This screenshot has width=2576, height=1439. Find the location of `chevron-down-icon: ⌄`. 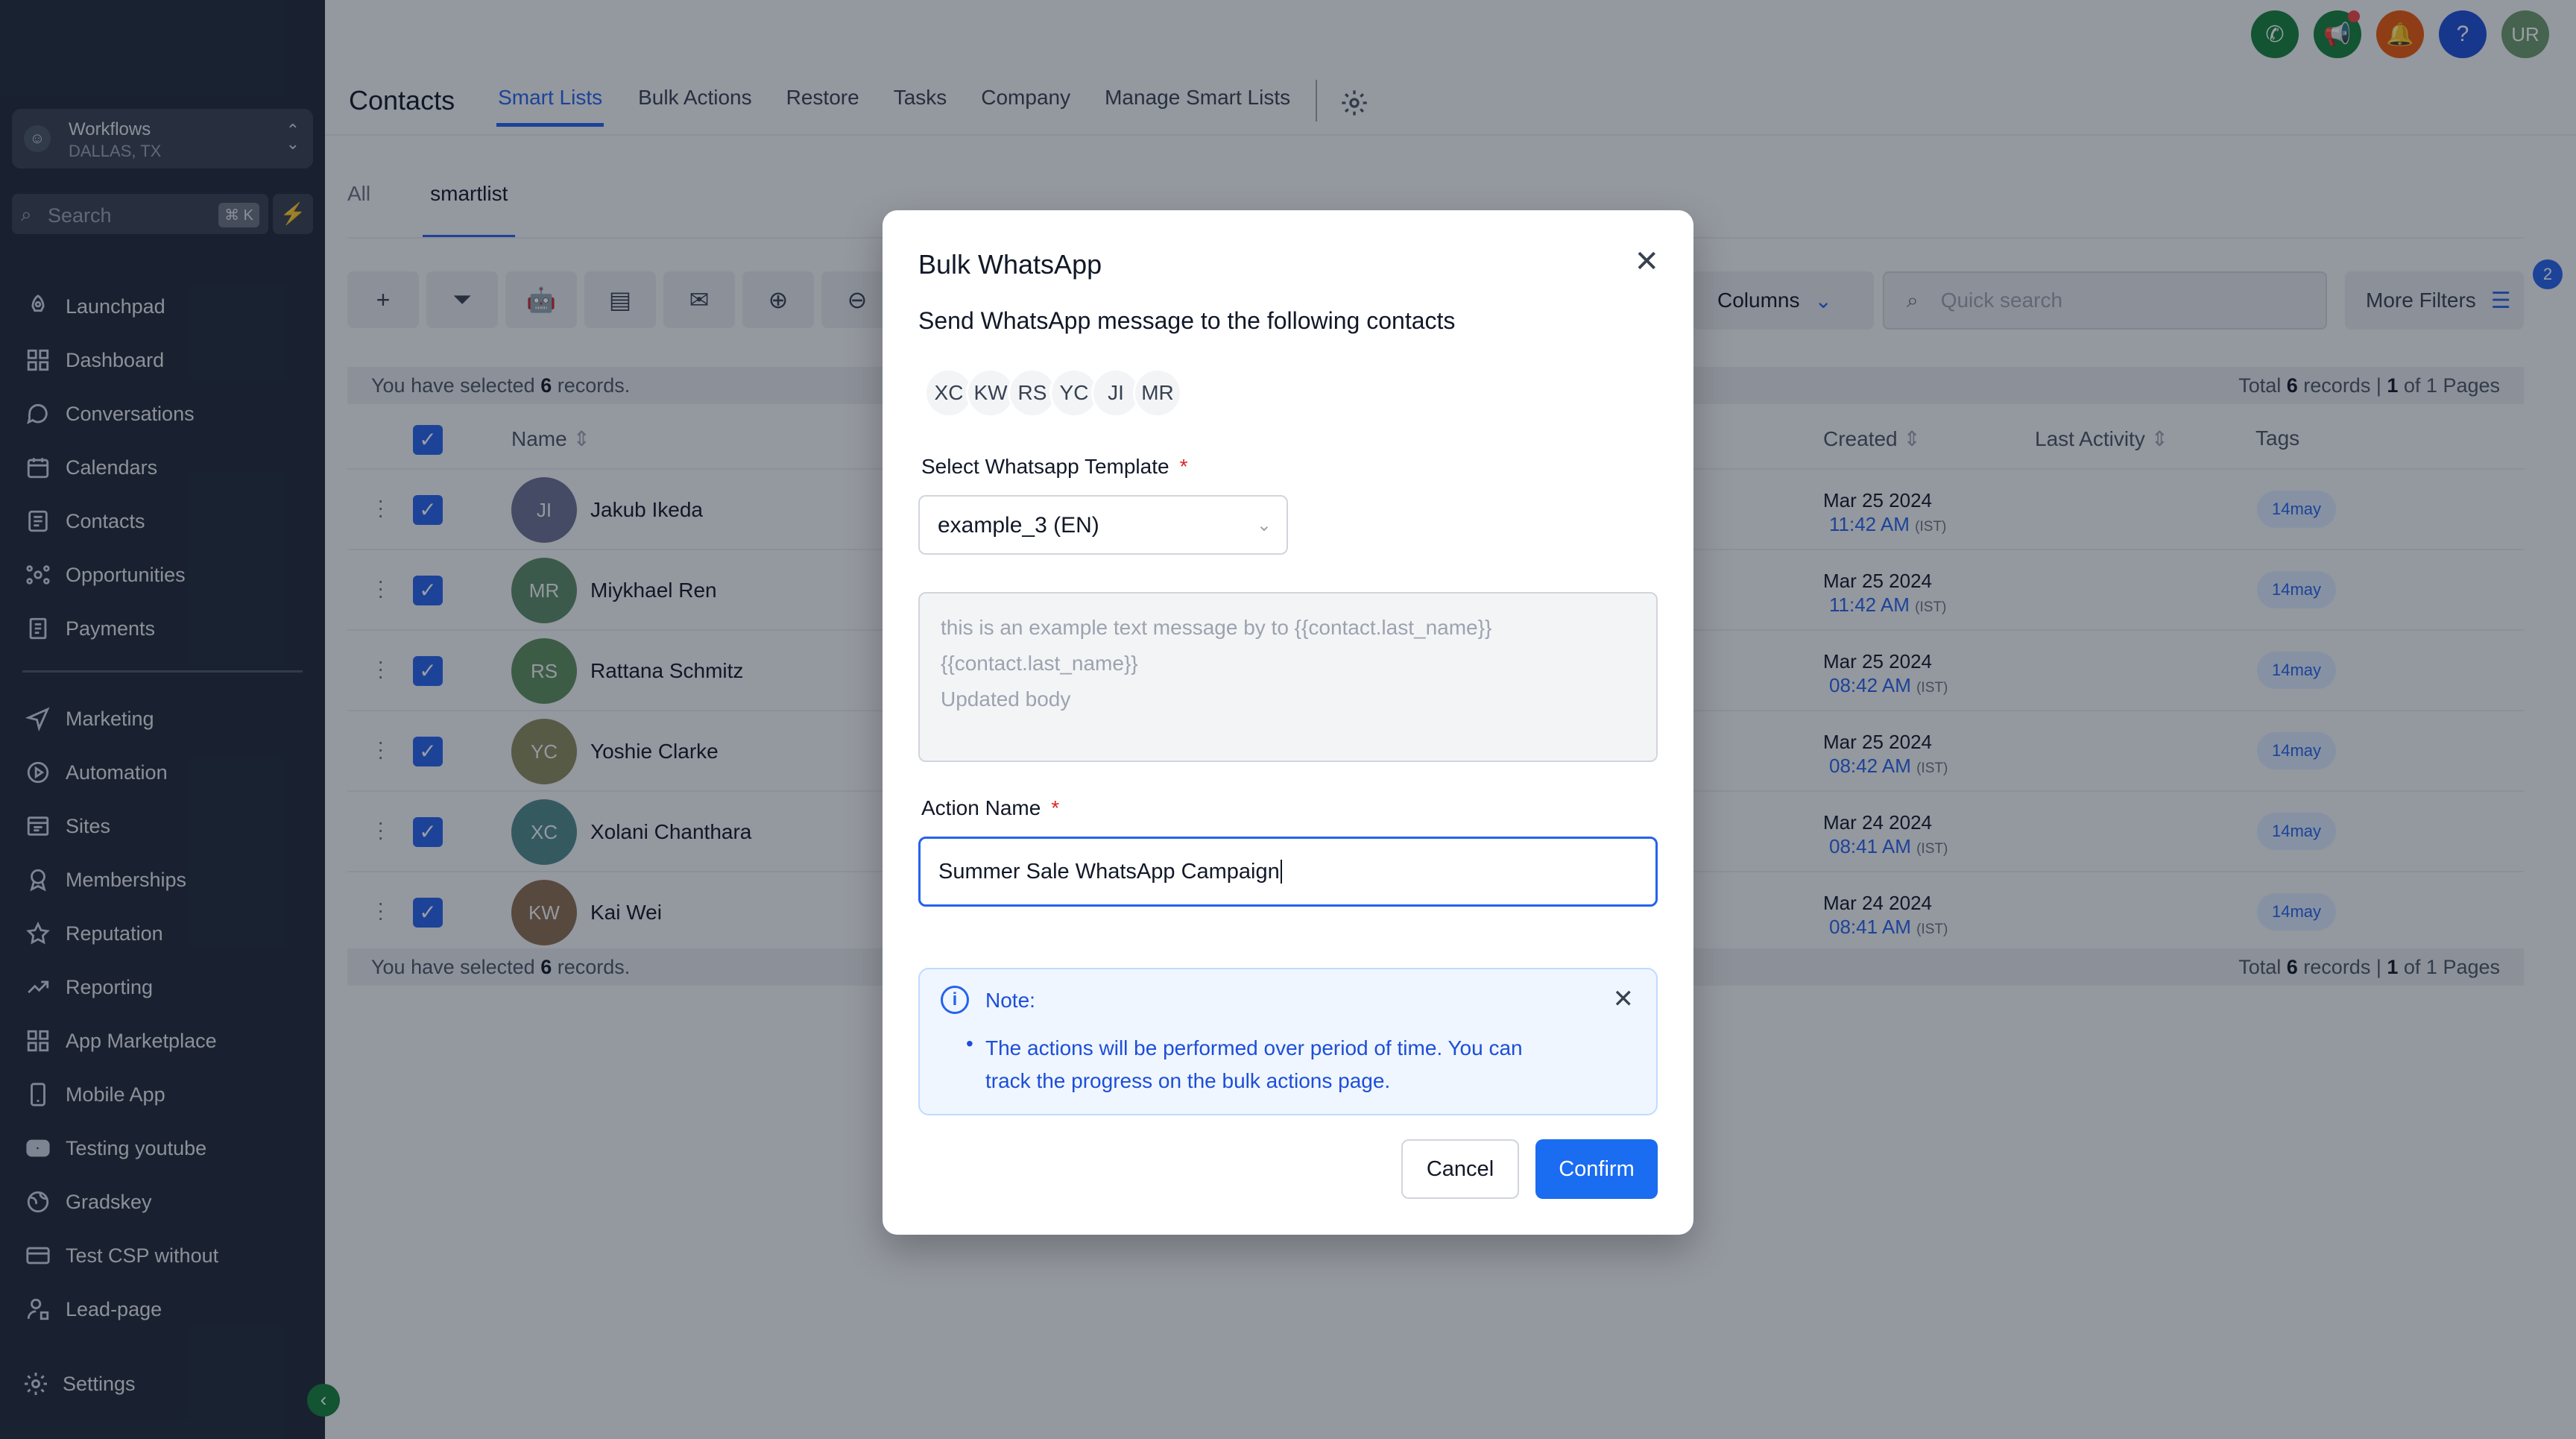

chevron-down-icon: ⌄ is located at coordinates (1264, 525).